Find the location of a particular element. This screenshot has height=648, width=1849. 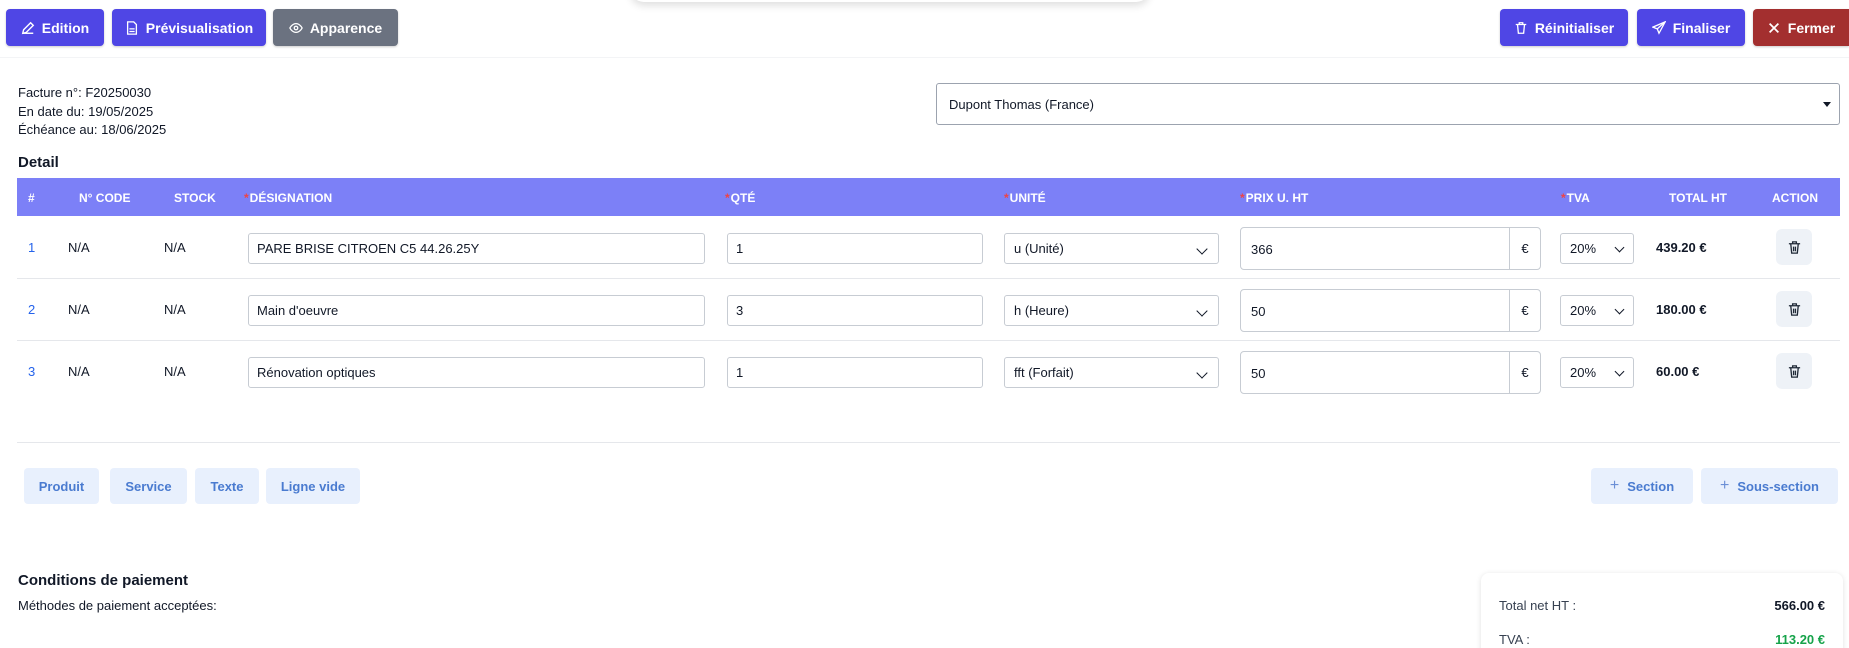

add-empty-line-button: Ligne vide is located at coordinates (313, 486).